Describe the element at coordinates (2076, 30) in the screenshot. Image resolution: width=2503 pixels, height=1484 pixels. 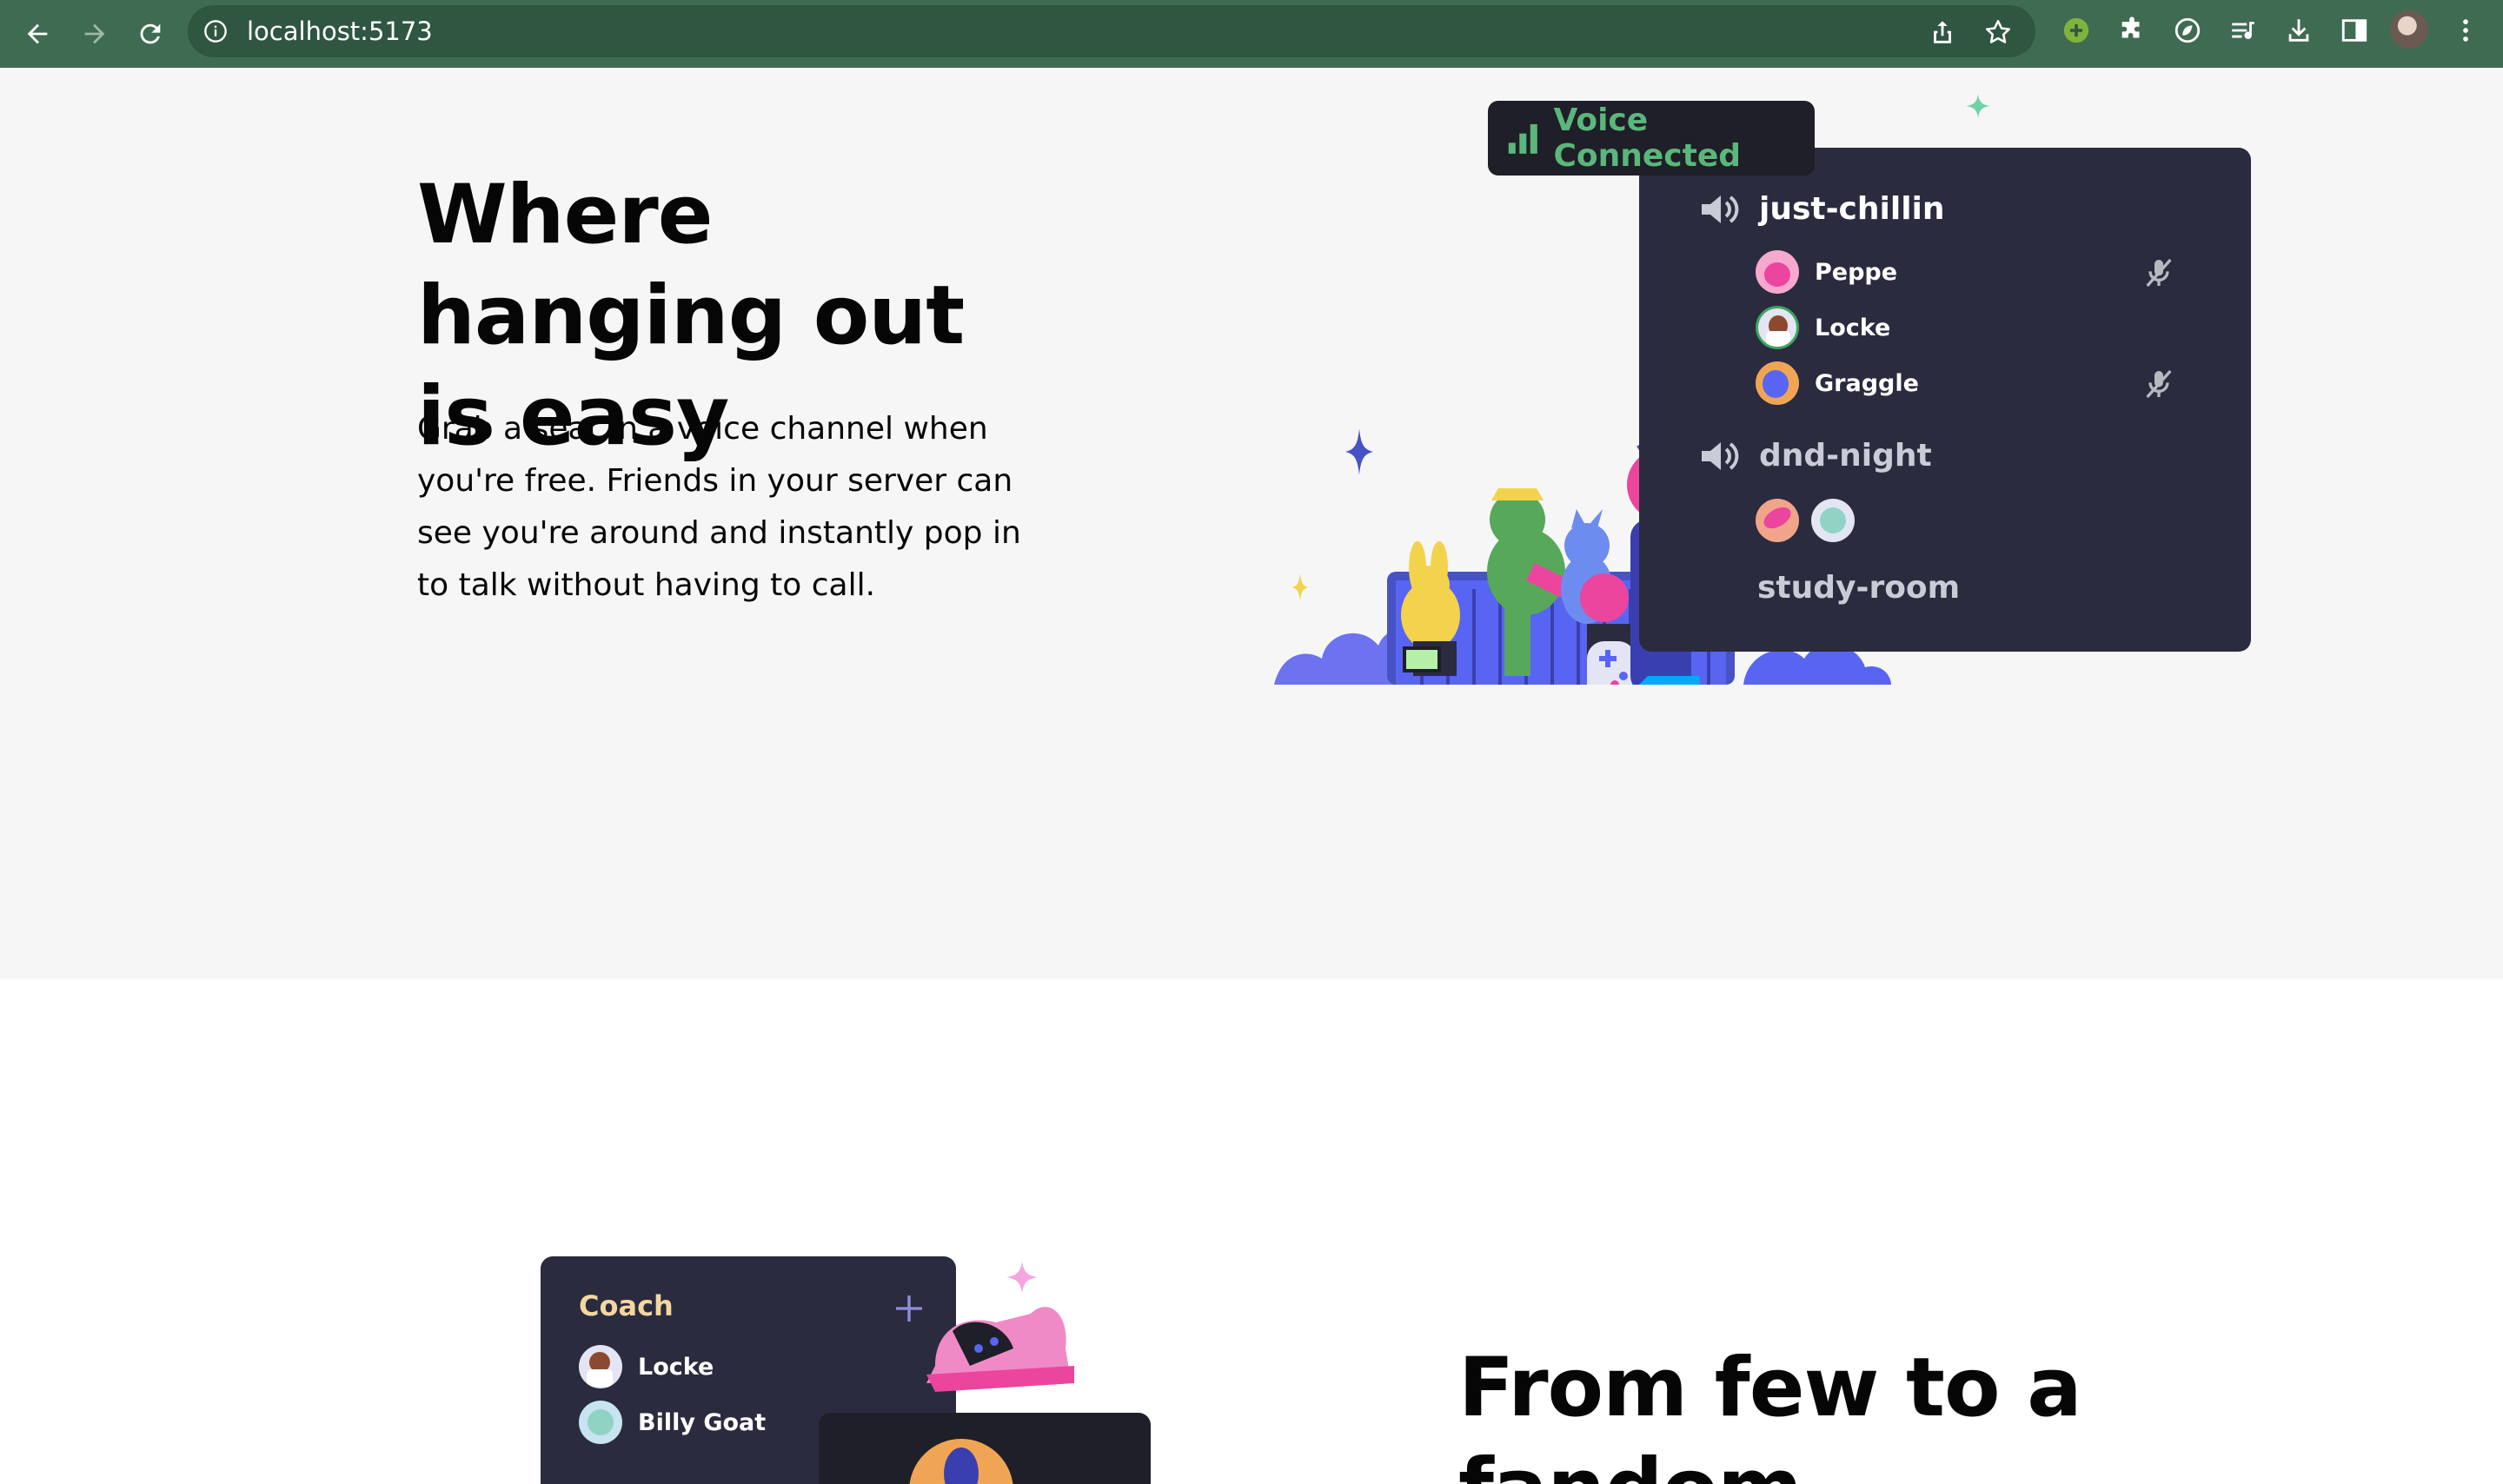
I see `extension-green-icon` at that location.